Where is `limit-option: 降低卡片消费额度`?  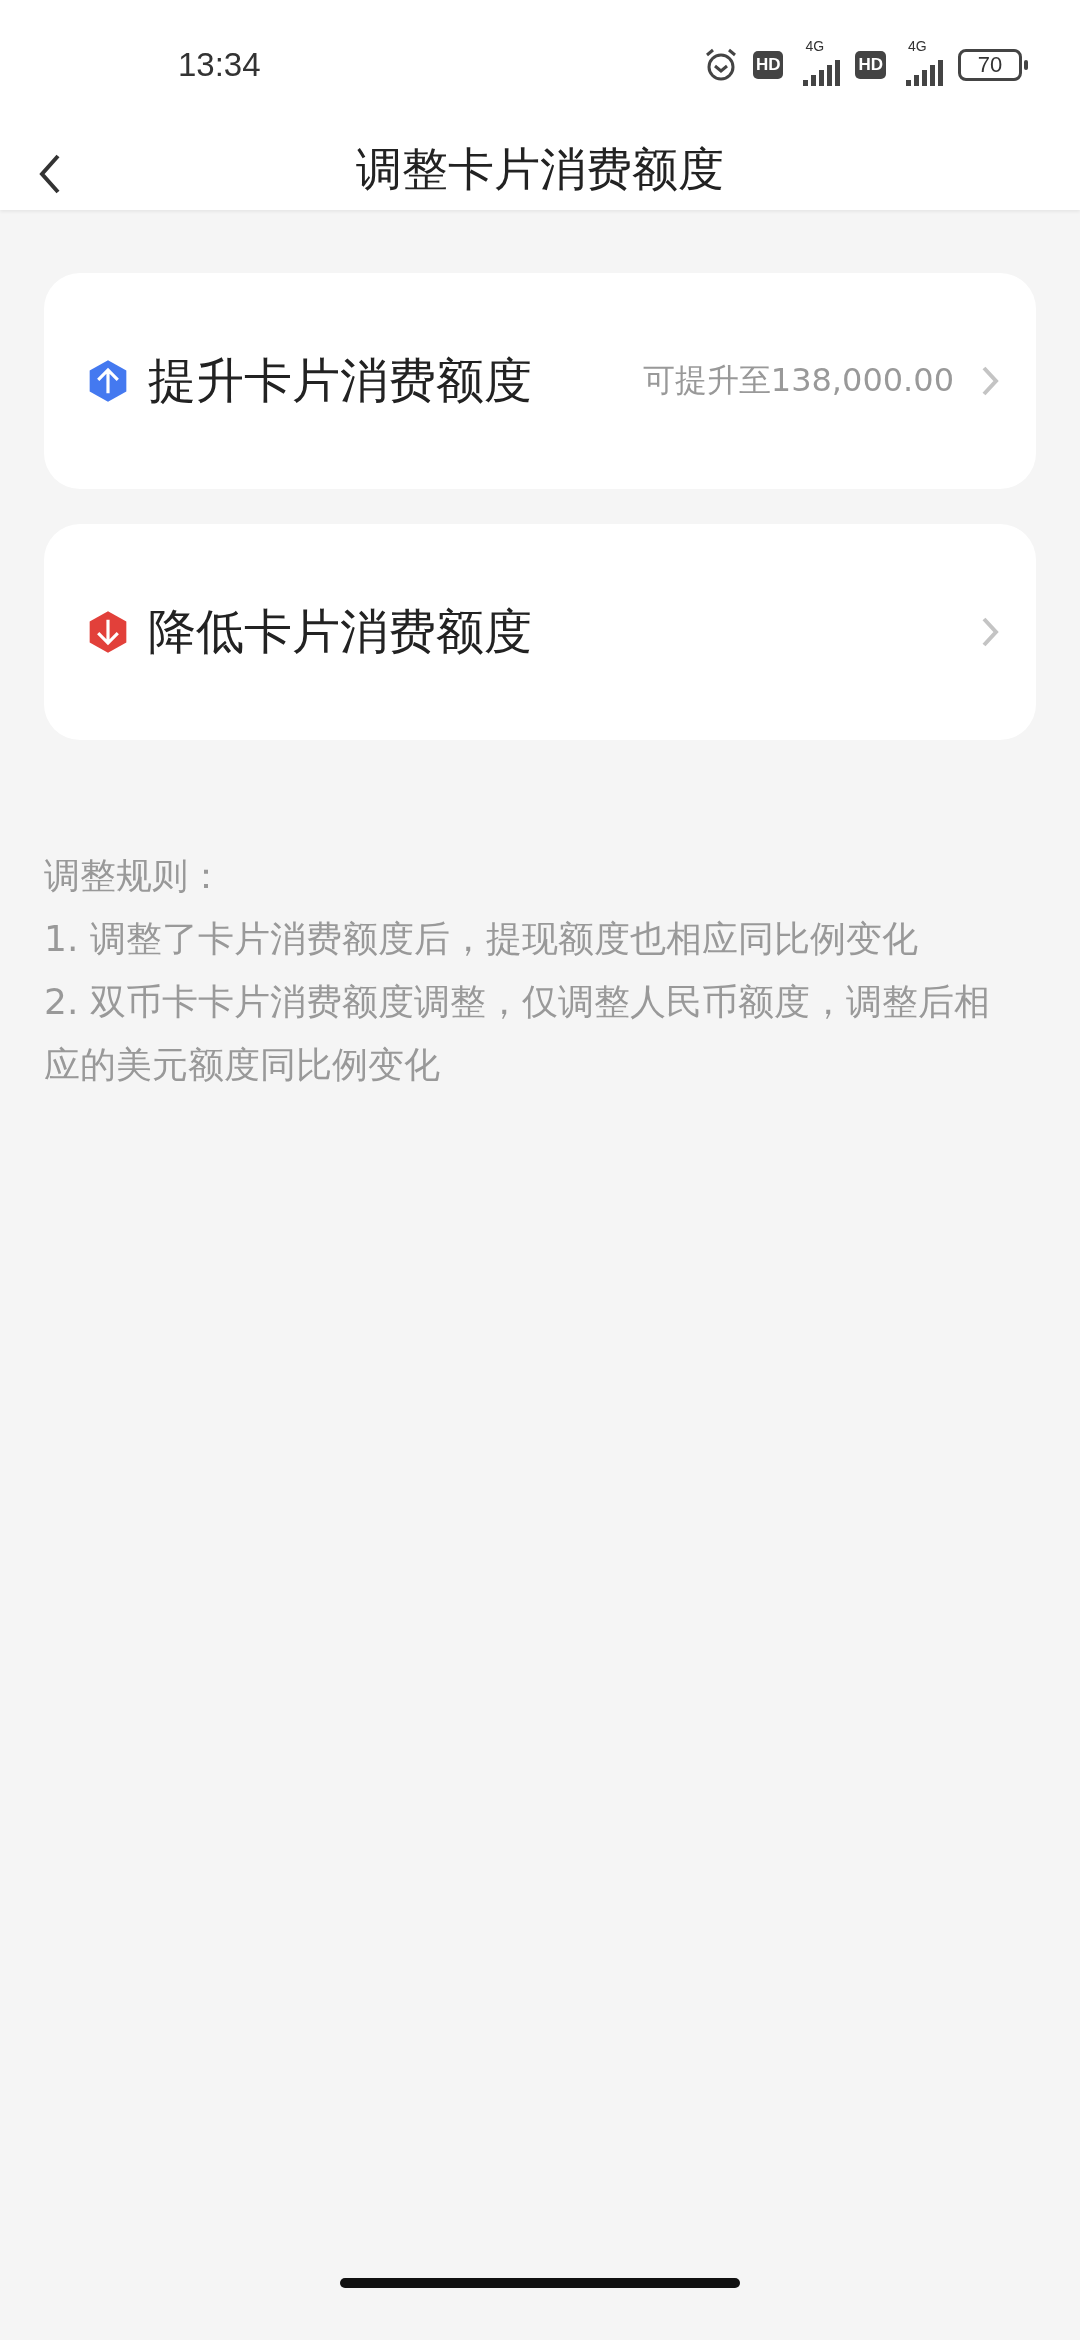
limit-option: 降低卡片消费额度 is located at coordinates (540, 632).